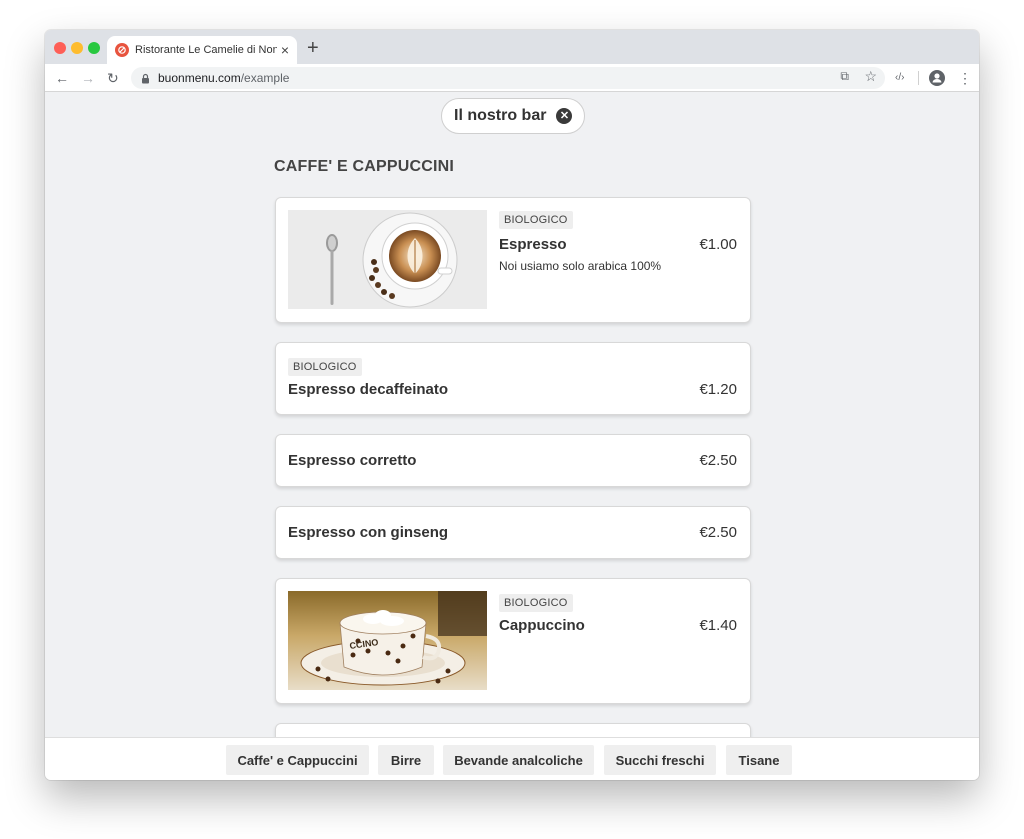 This screenshot has height=839, width=1024. I want to click on close-window-button, so click(60, 48).